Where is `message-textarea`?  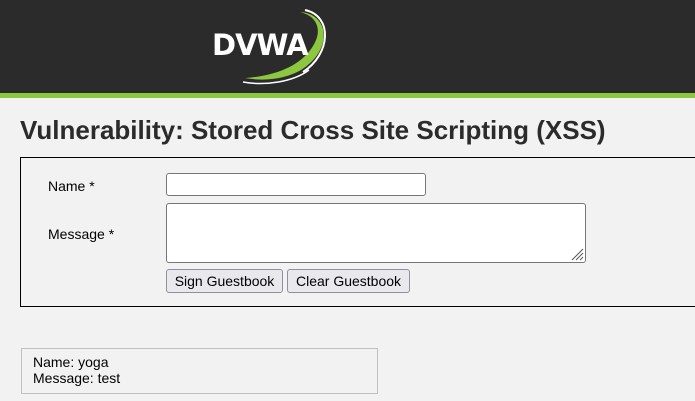 message-textarea is located at coordinates (376, 233).